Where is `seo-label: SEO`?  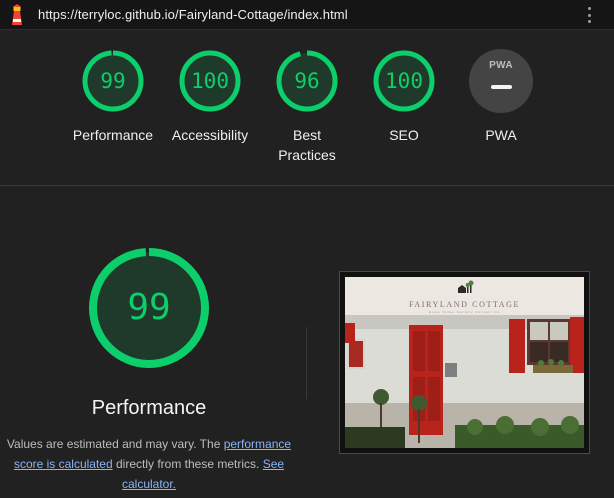 seo-label: SEO is located at coordinates (404, 135).